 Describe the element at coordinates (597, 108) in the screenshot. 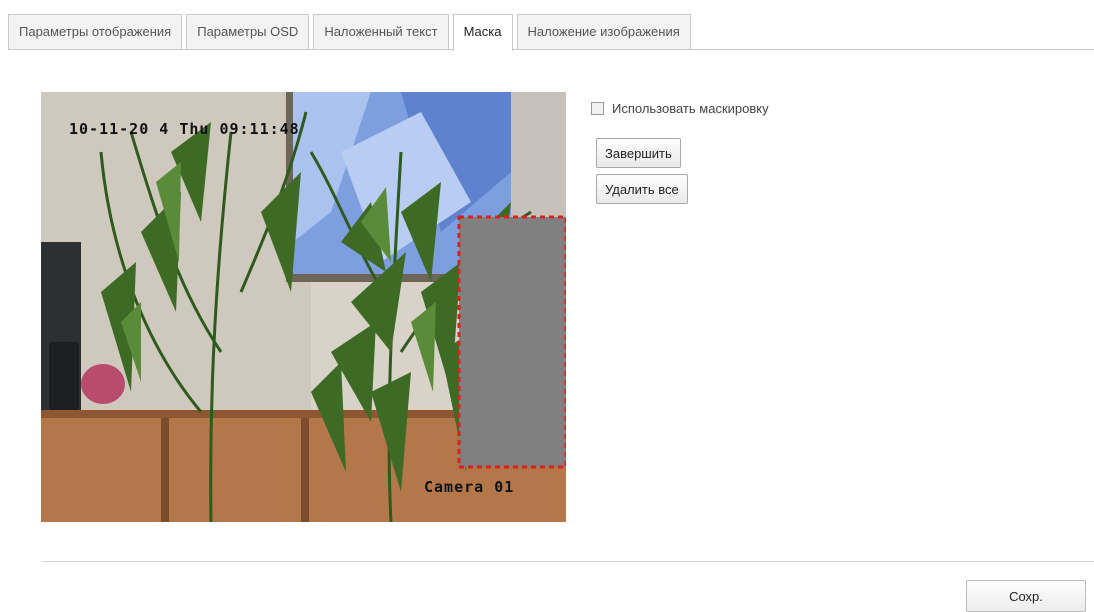

I see `enable-mask-checkbox` at that location.